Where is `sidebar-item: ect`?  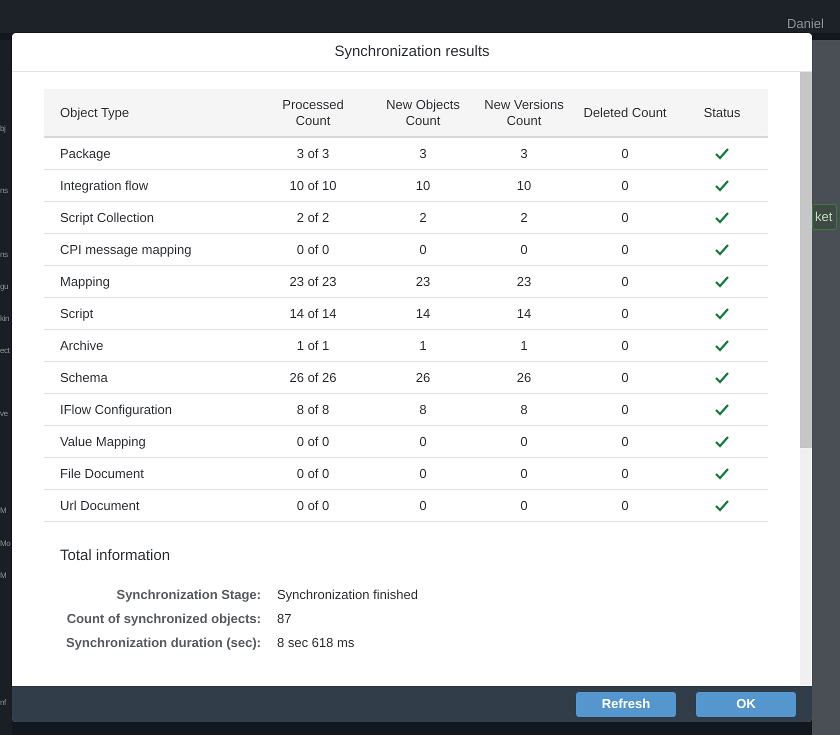 sidebar-item: ect is located at coordinates (5, 351).